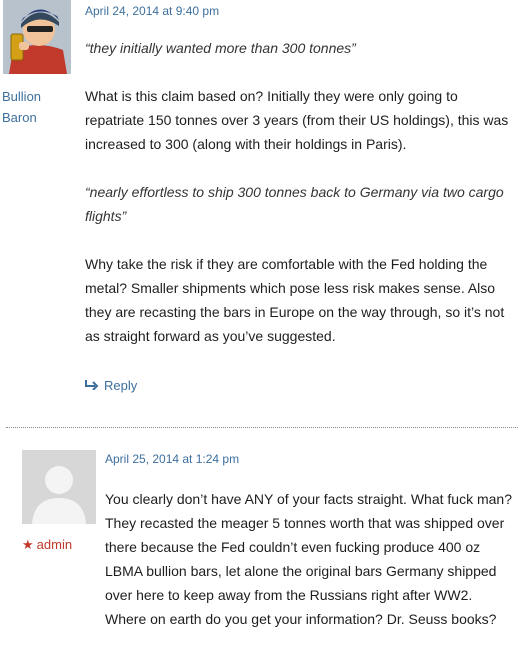 This screenshot has width=520, height=655. Describe the element at coordinates (152, 11) in the screenshot. I see `comment-date-link: April 24, 2014 at 9:40 pm` at that location.